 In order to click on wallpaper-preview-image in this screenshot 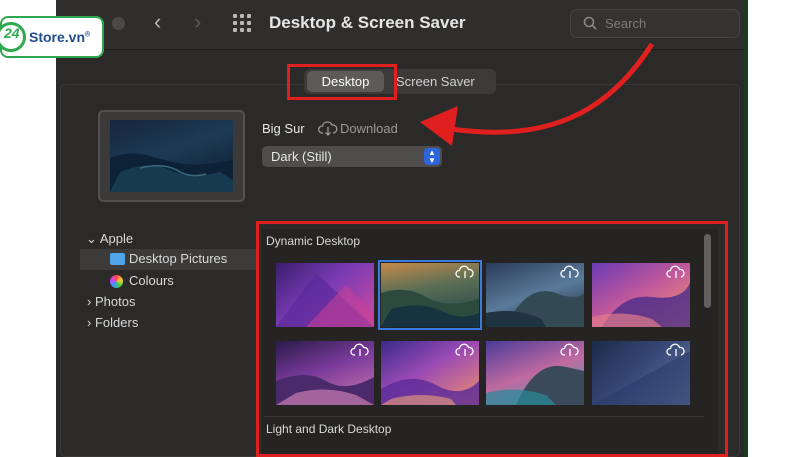, I will do `click(171, 156)`.